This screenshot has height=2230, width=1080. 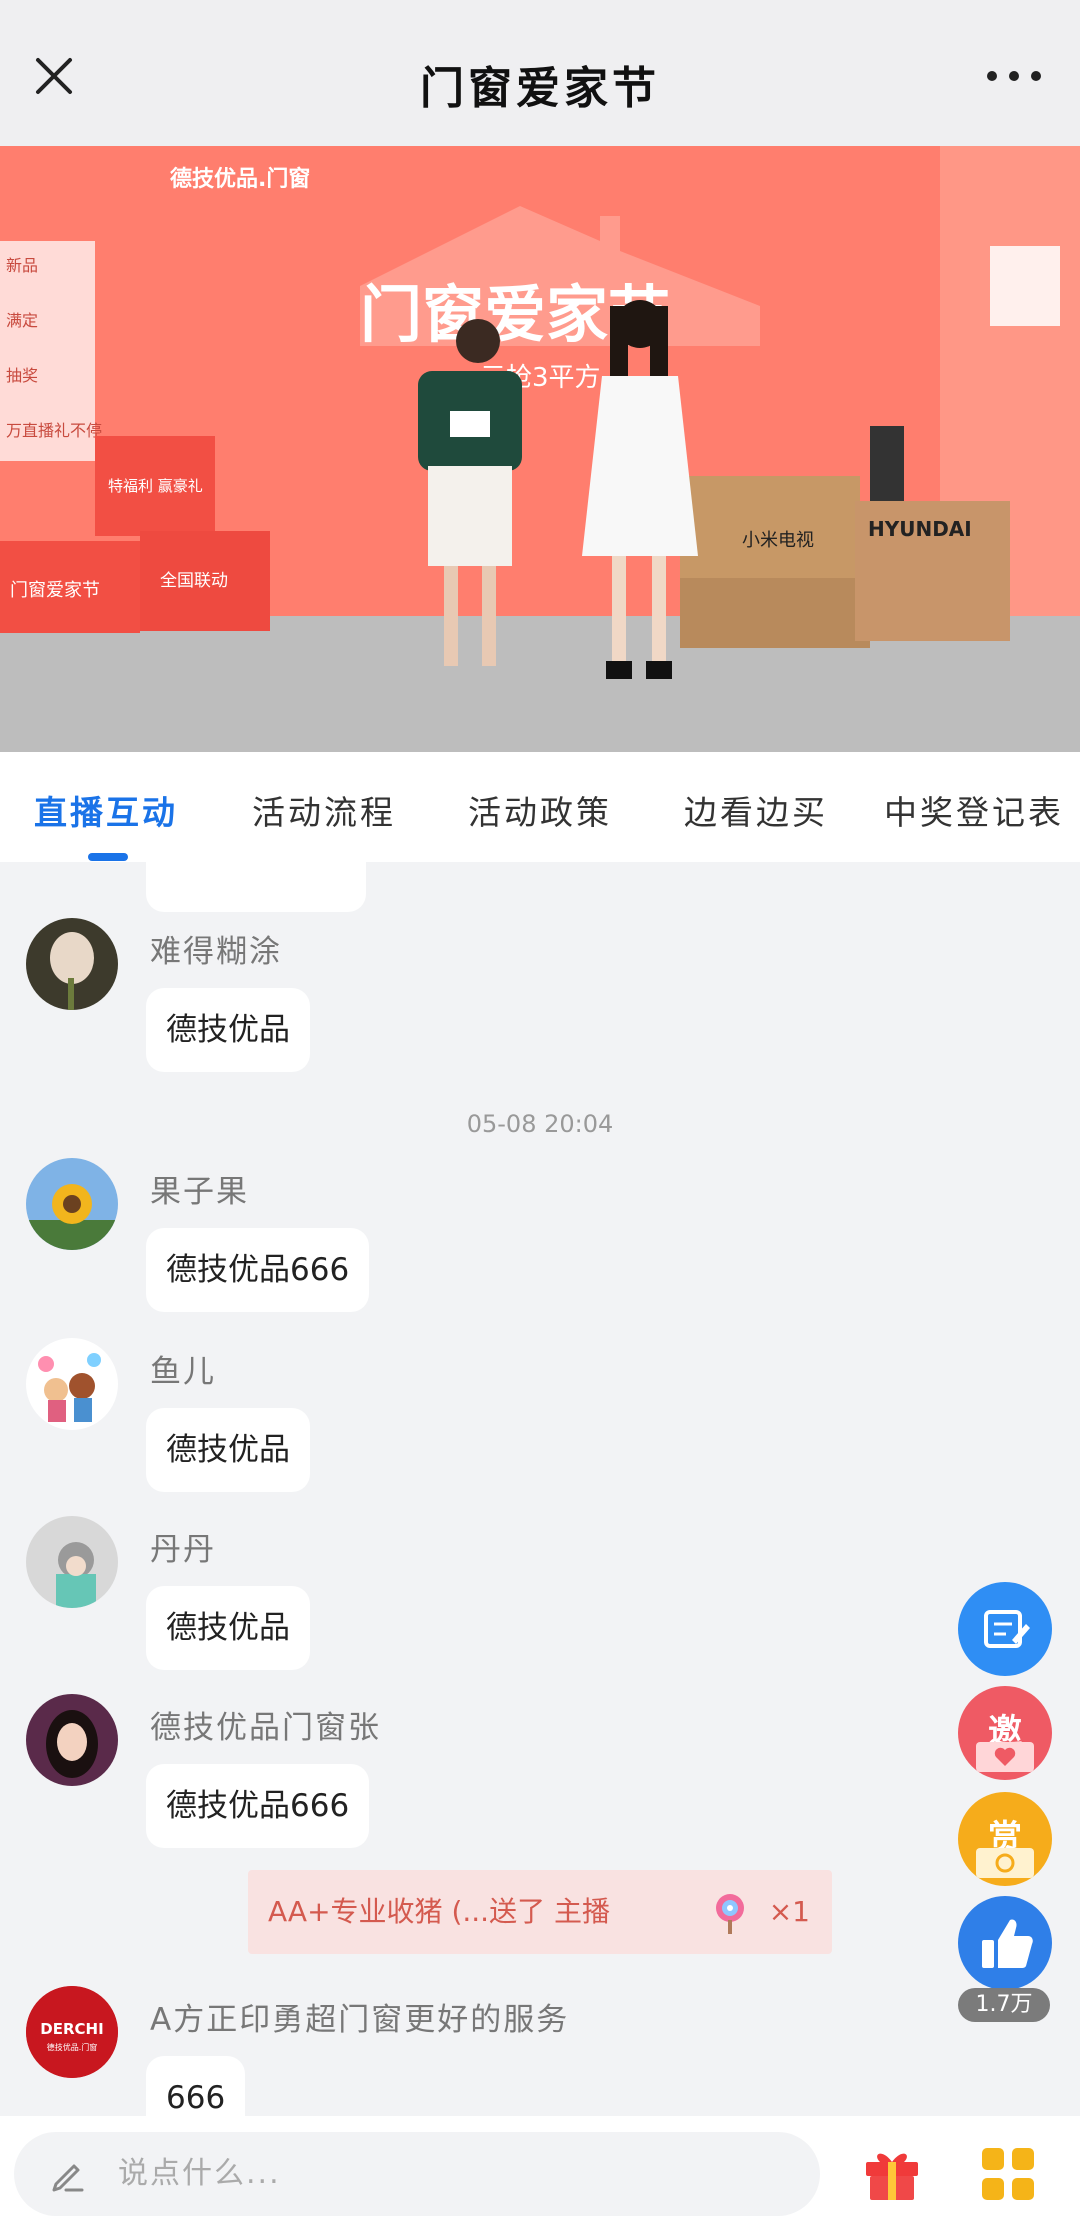 What do you see at coordinates (68, 2178) in the screenshot?
I see `pen-icon` at bounding box center [68, 2178].